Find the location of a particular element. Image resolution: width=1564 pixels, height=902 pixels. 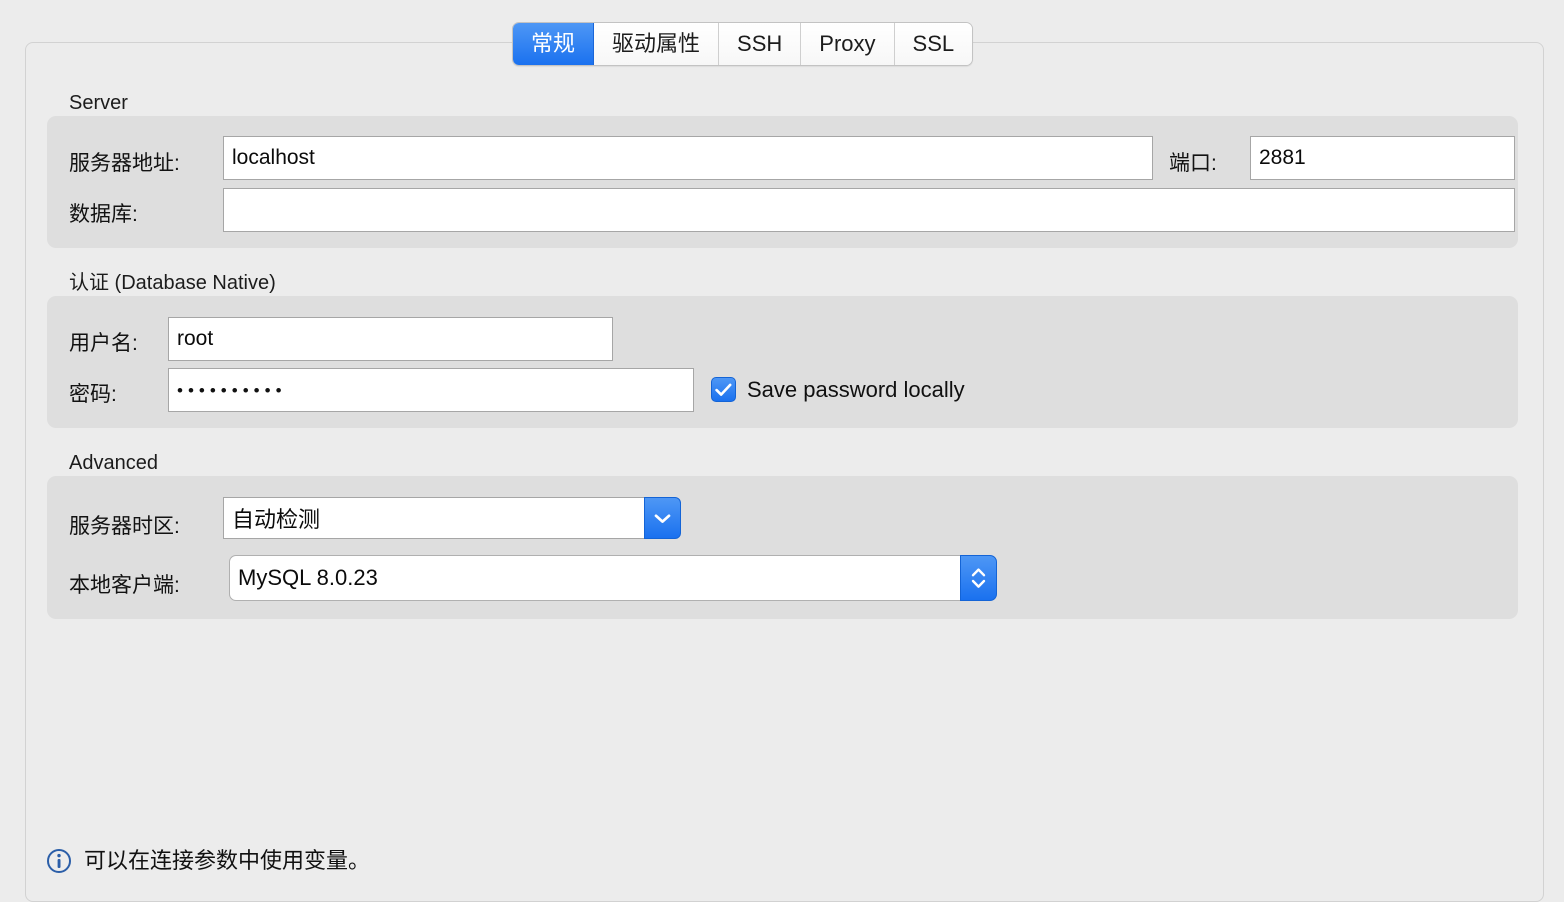

timezone-combobox-value: 自动检测 is located at coordinates (433, 518).